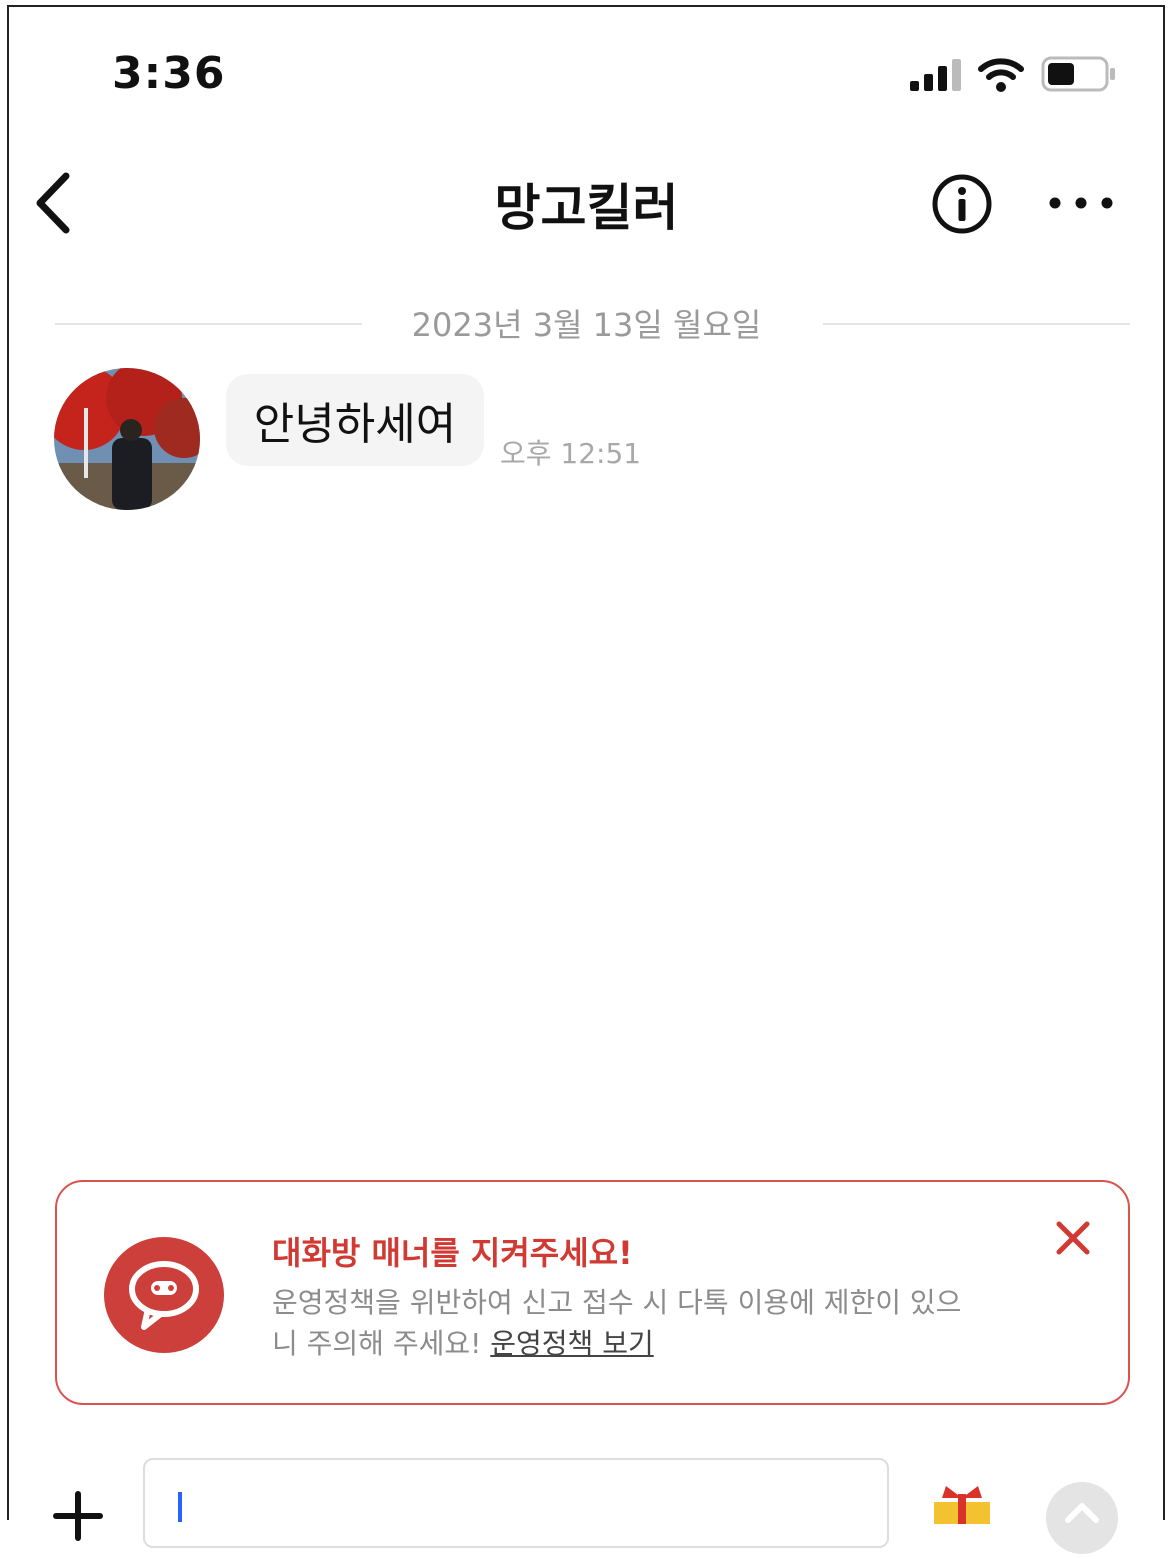 Image resolution: width=1173 pixels, height=1558 pixels. What do you see at coordinates (962, 204) in the screenshot?
I see `info-icon` at bounding box center [962, 204].